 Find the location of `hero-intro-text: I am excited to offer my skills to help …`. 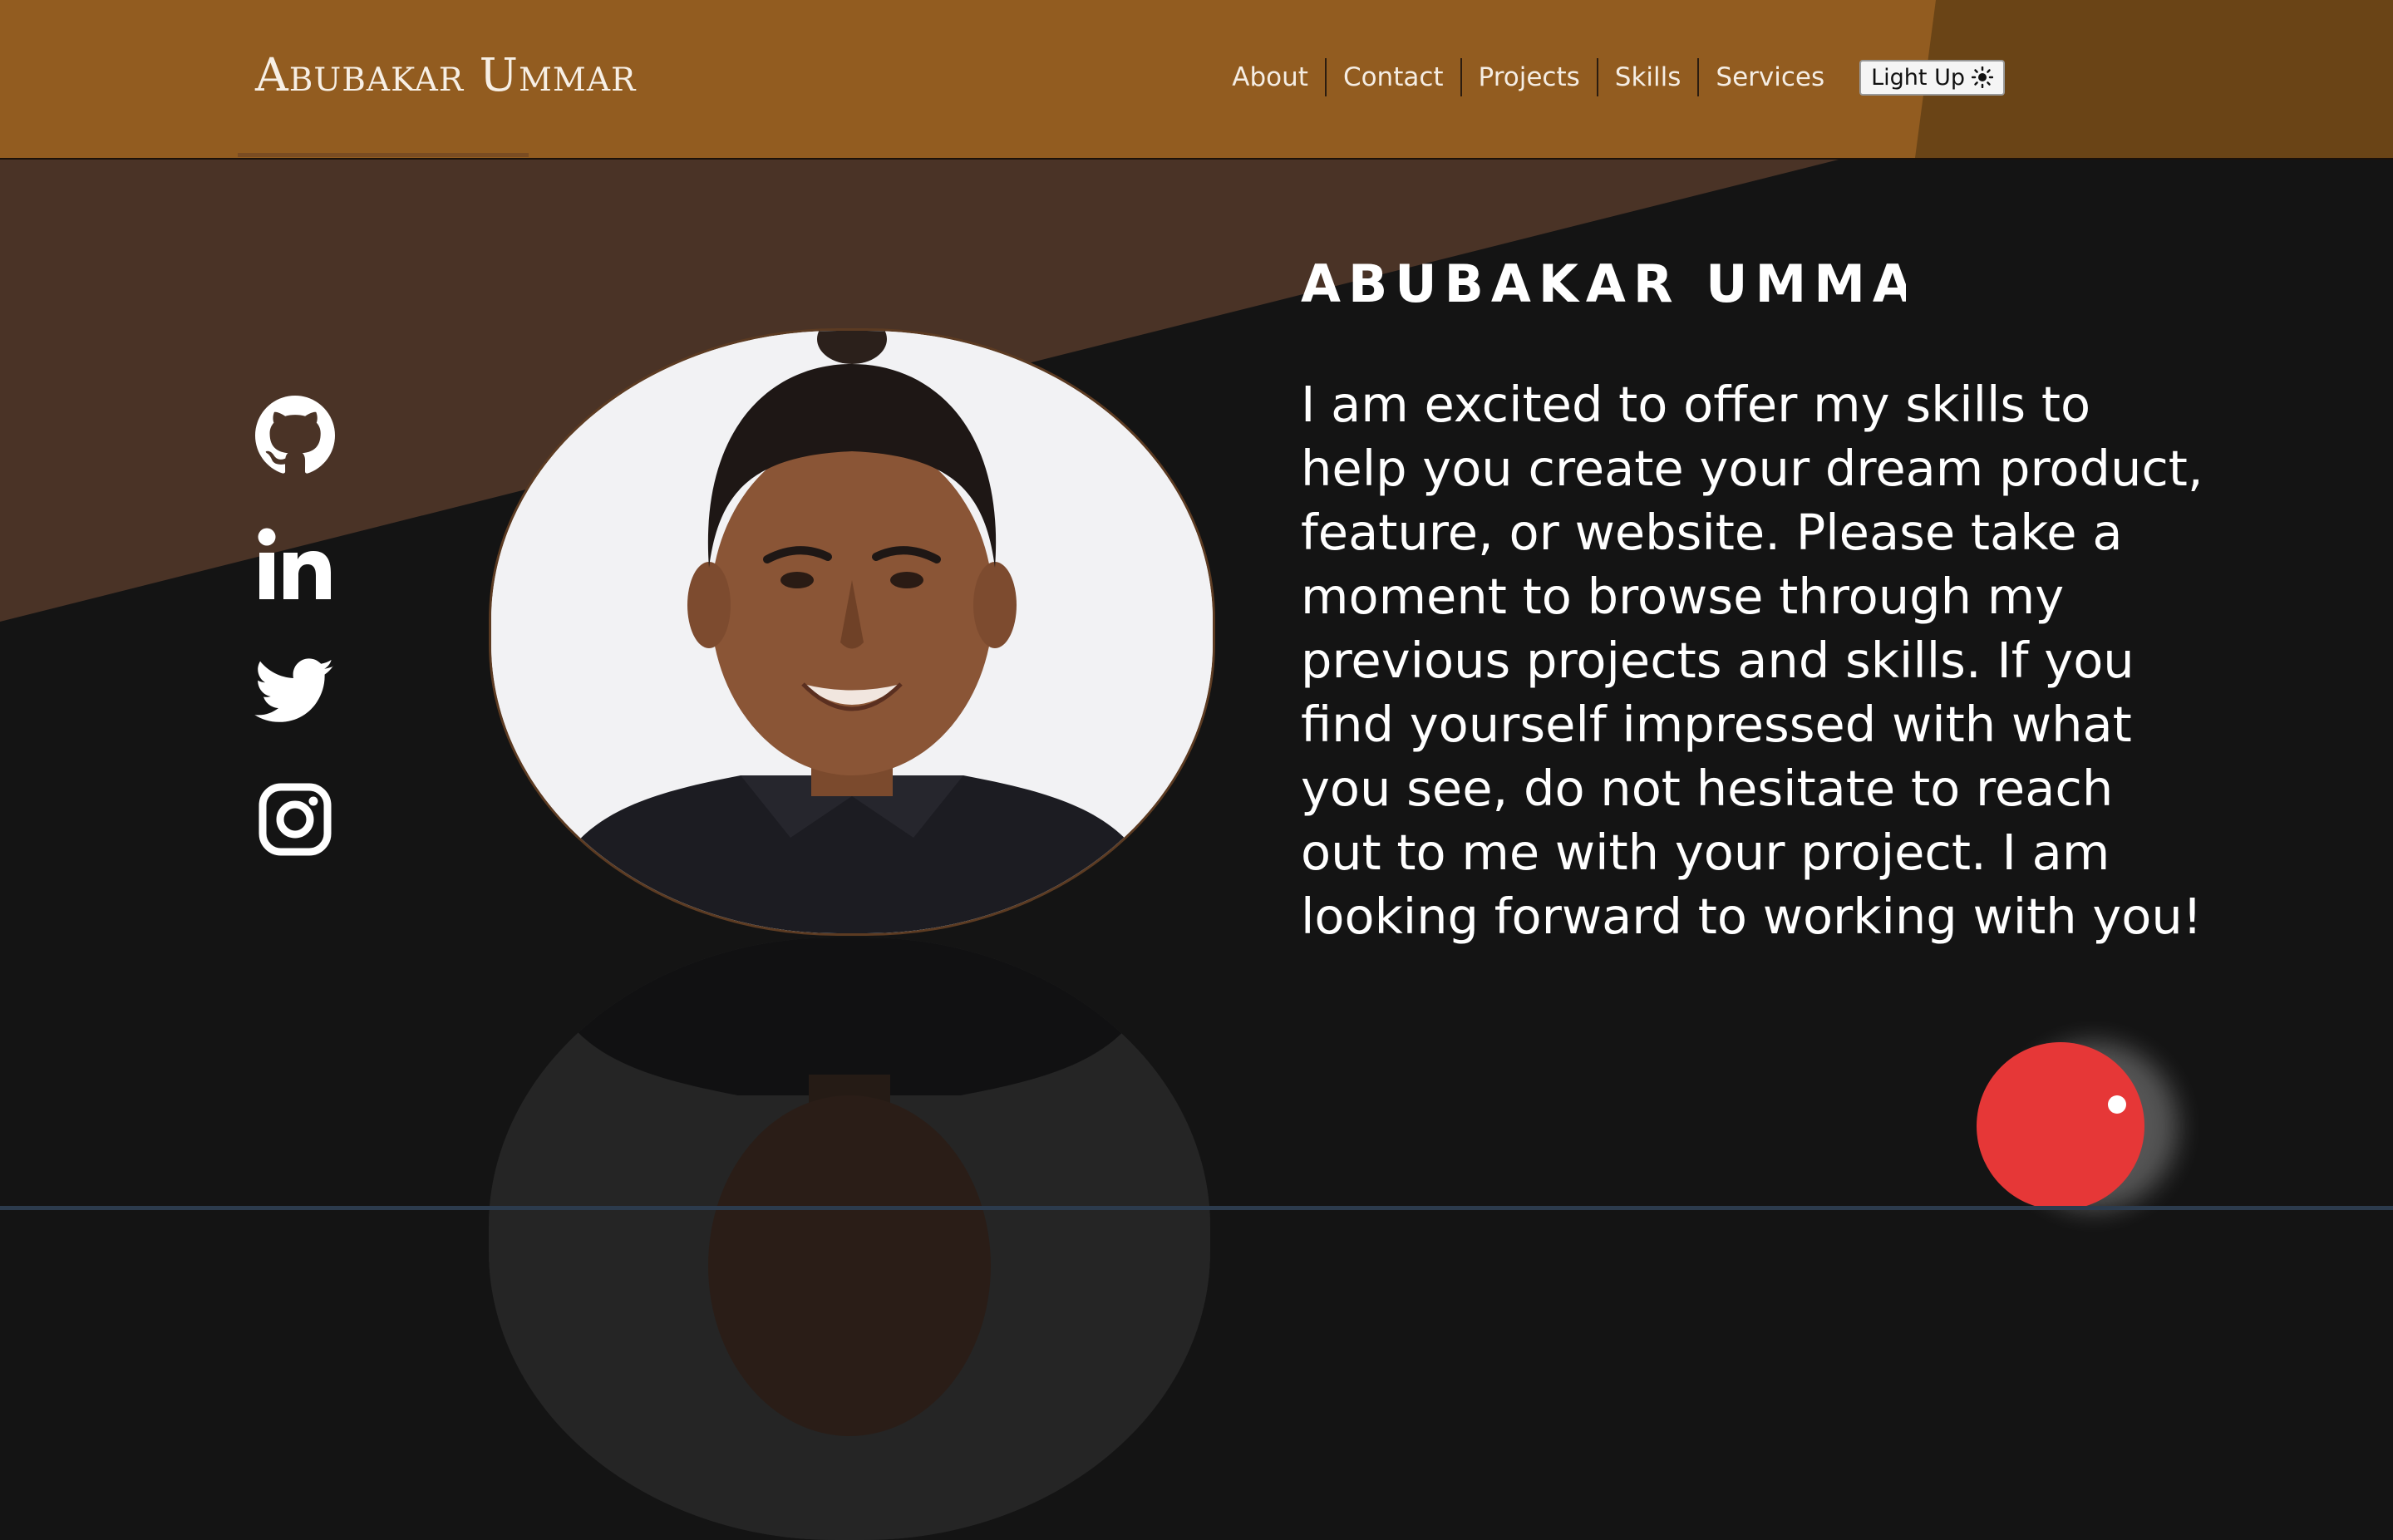

hero-intro-text: I am excited to offer my skills to help … is located at coordinates (1752, 660).